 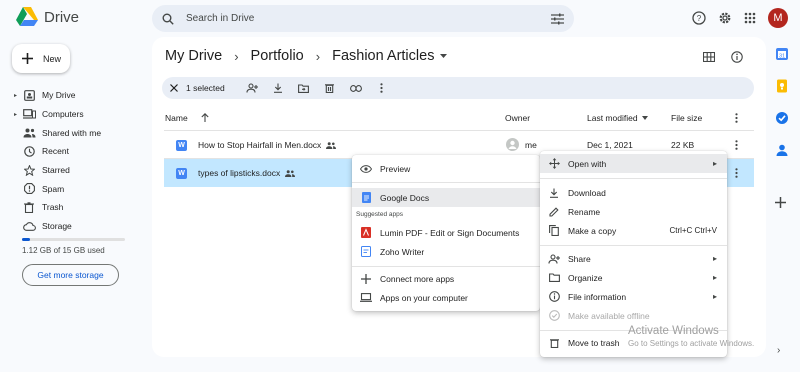 I want to click on sidebar-item-shared-with-me: Shared with me, so click(x=82, y=132).